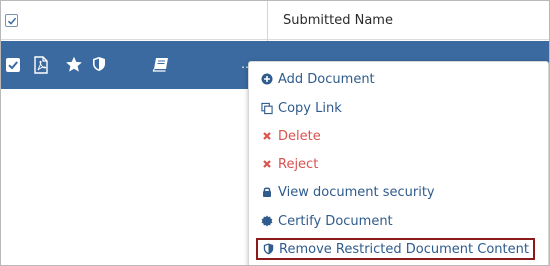 This screenshot has height=266, width=550. I want to click on submitted-name-column-header: Submitted Name, so click(338, 20).